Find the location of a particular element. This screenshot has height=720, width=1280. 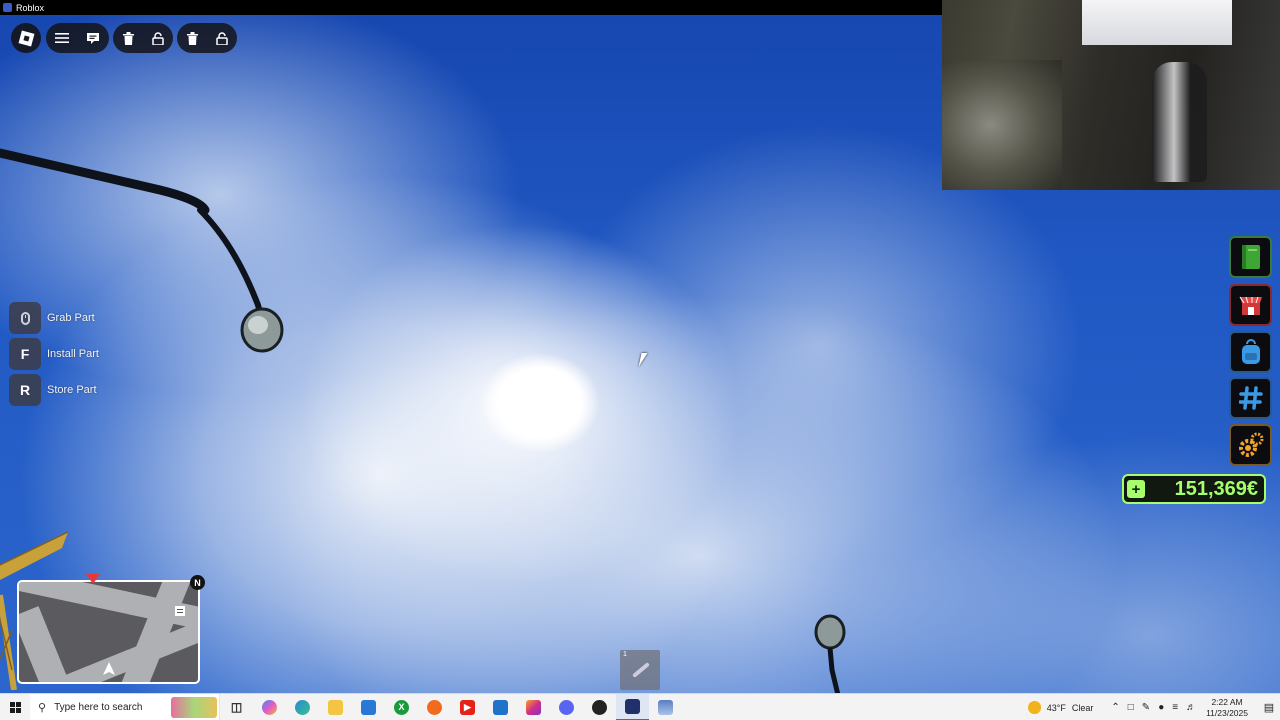

folder-icon is located at coordinates (335, 707).